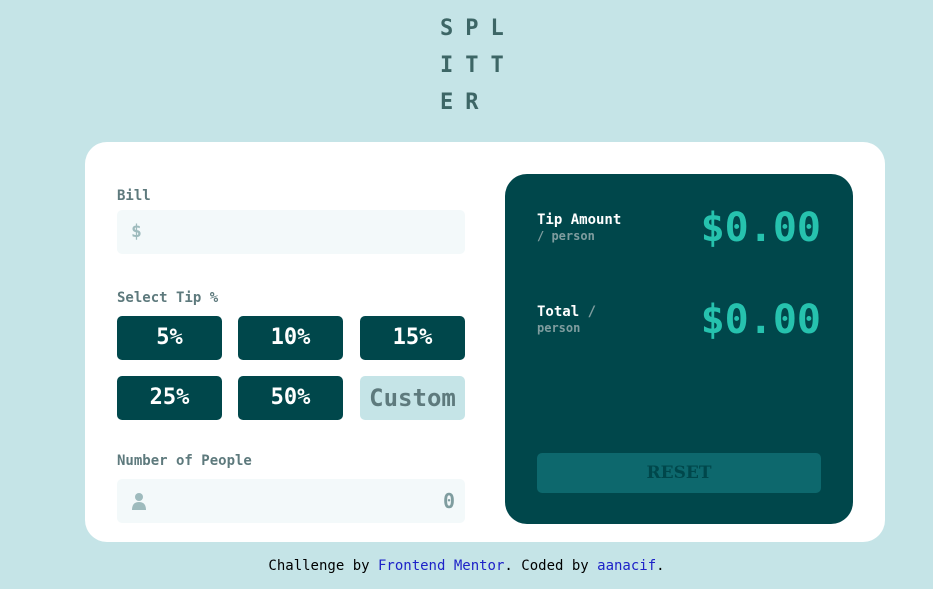 The image size is (933, 589). Describe the element at coordinates (139, 501) in the screenshot. I see `person-icon` at that location.